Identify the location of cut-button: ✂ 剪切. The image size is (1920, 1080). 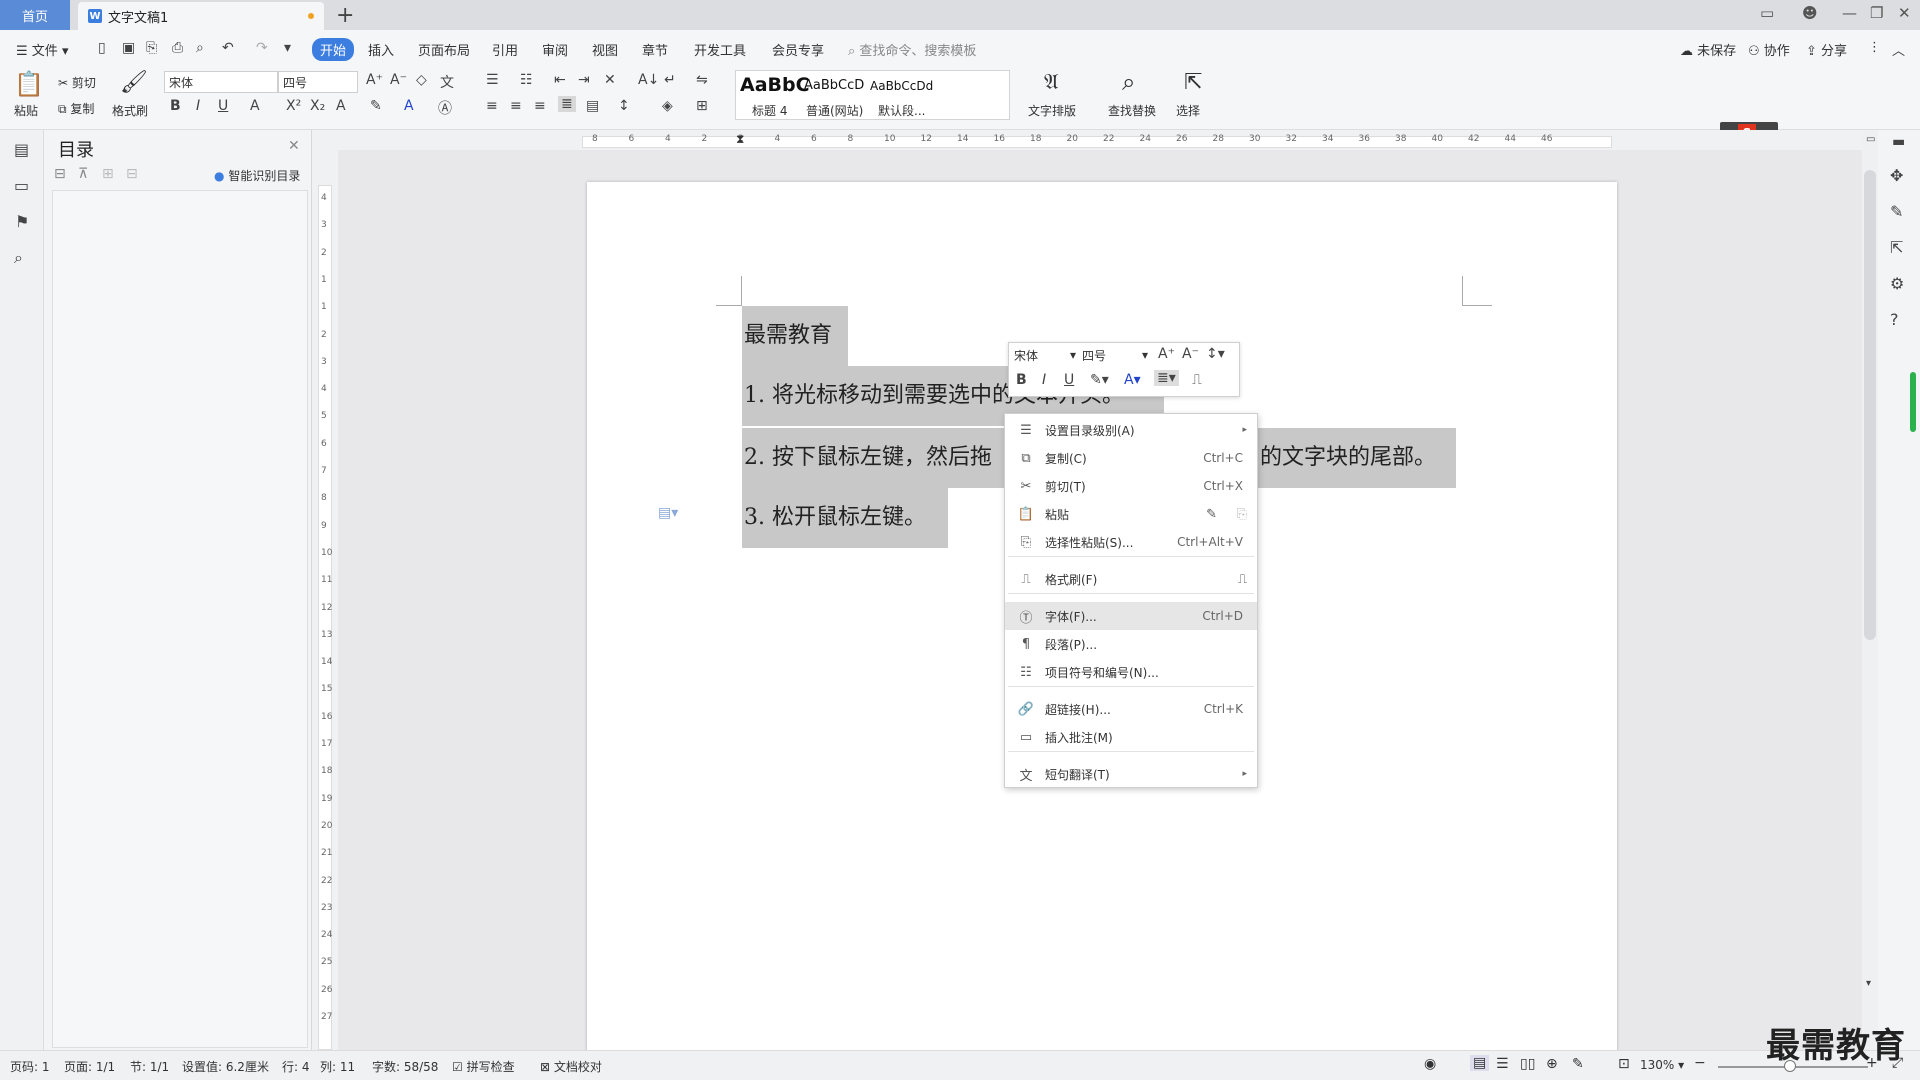
(77, 82).